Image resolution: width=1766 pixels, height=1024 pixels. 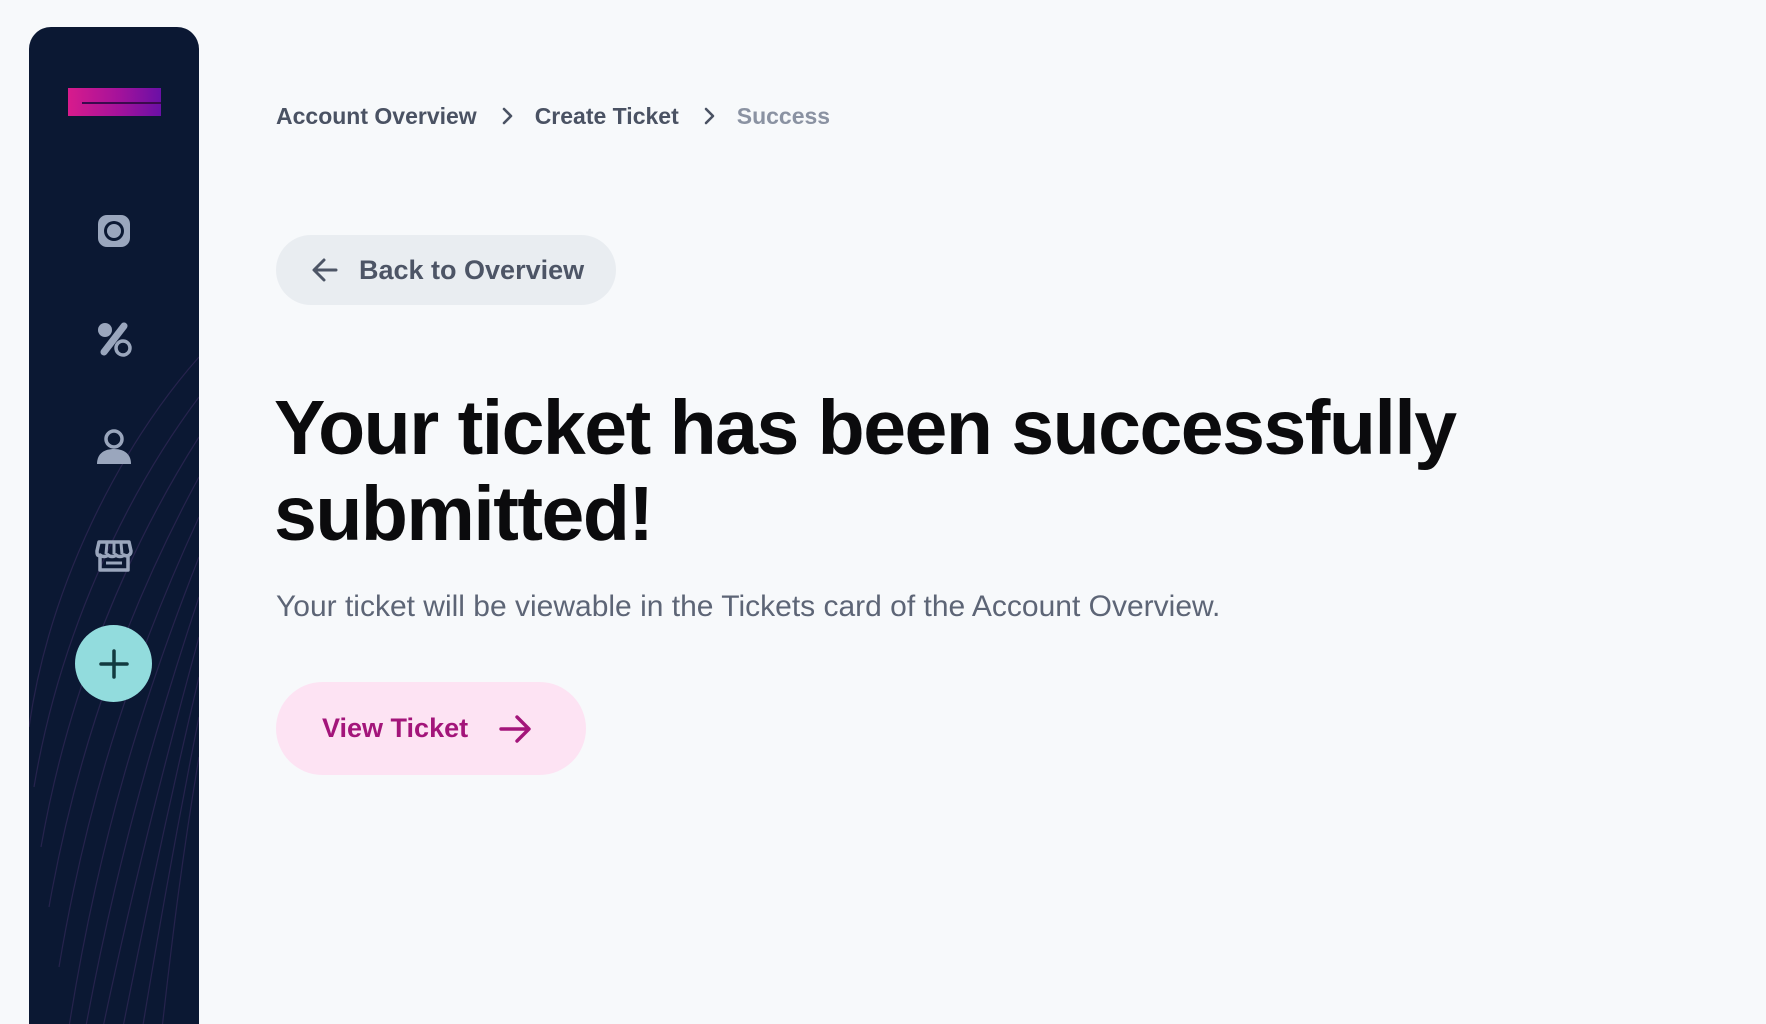 I want to click on sidebar-item-store, so click(x=114, y=554).